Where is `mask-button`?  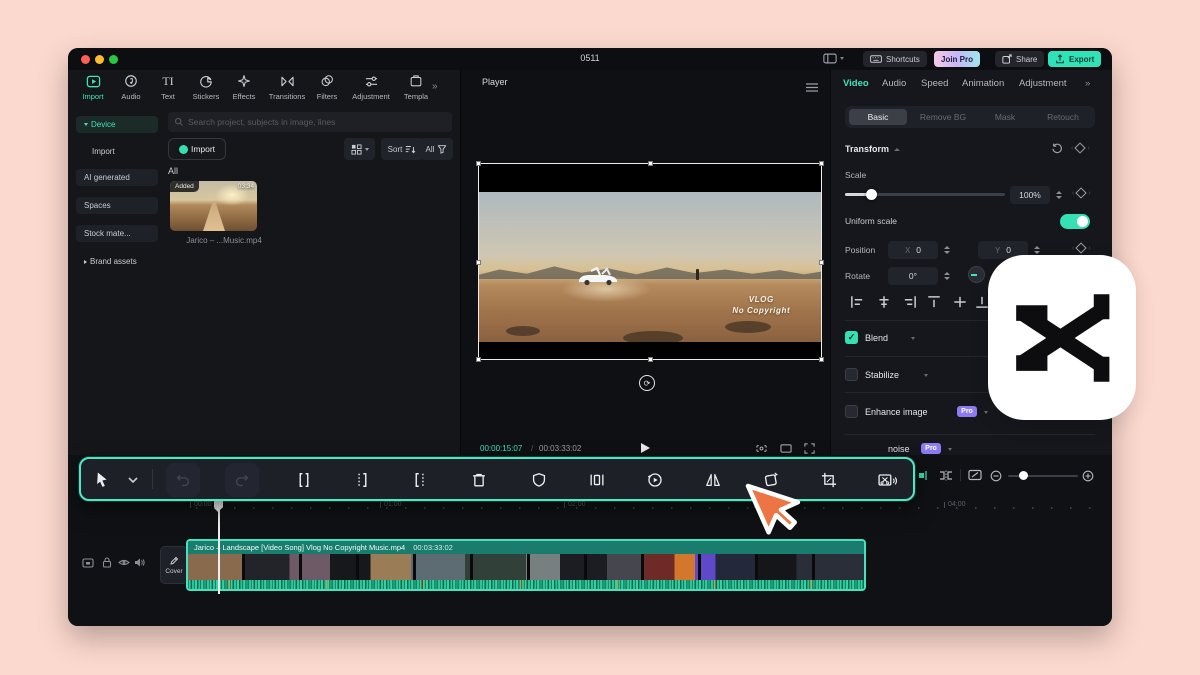
mask-button is located at coordinates (539, 480).